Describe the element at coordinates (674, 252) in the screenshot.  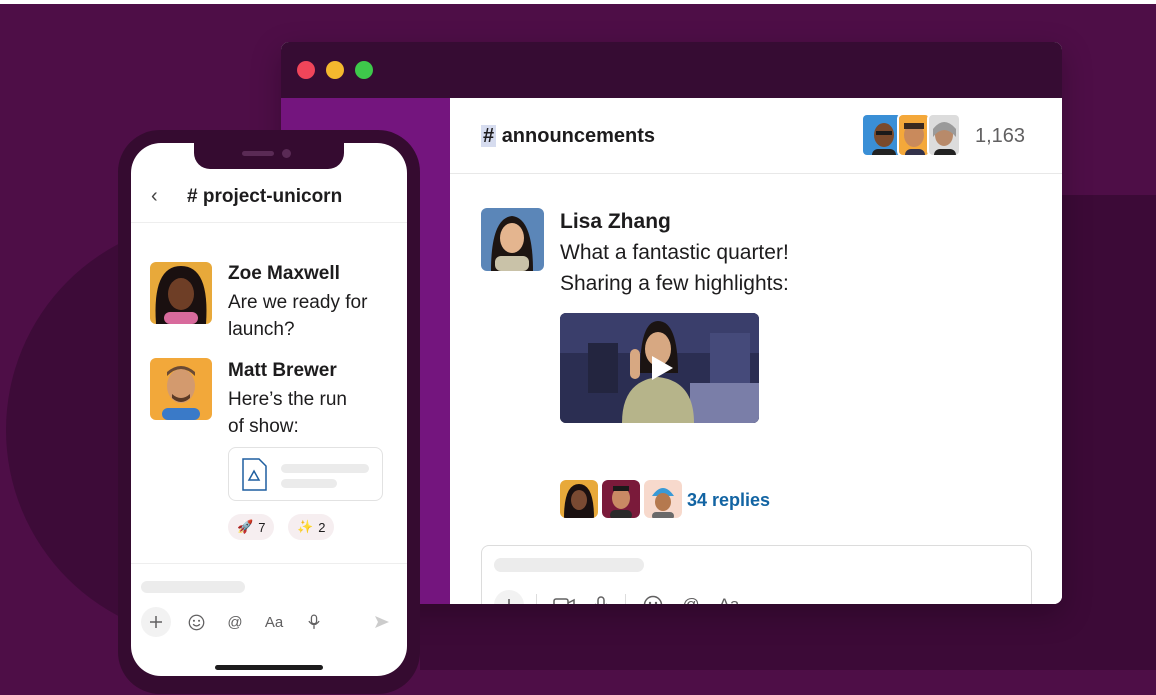
I see `message-text: What a fantastic quarter!` at that location.